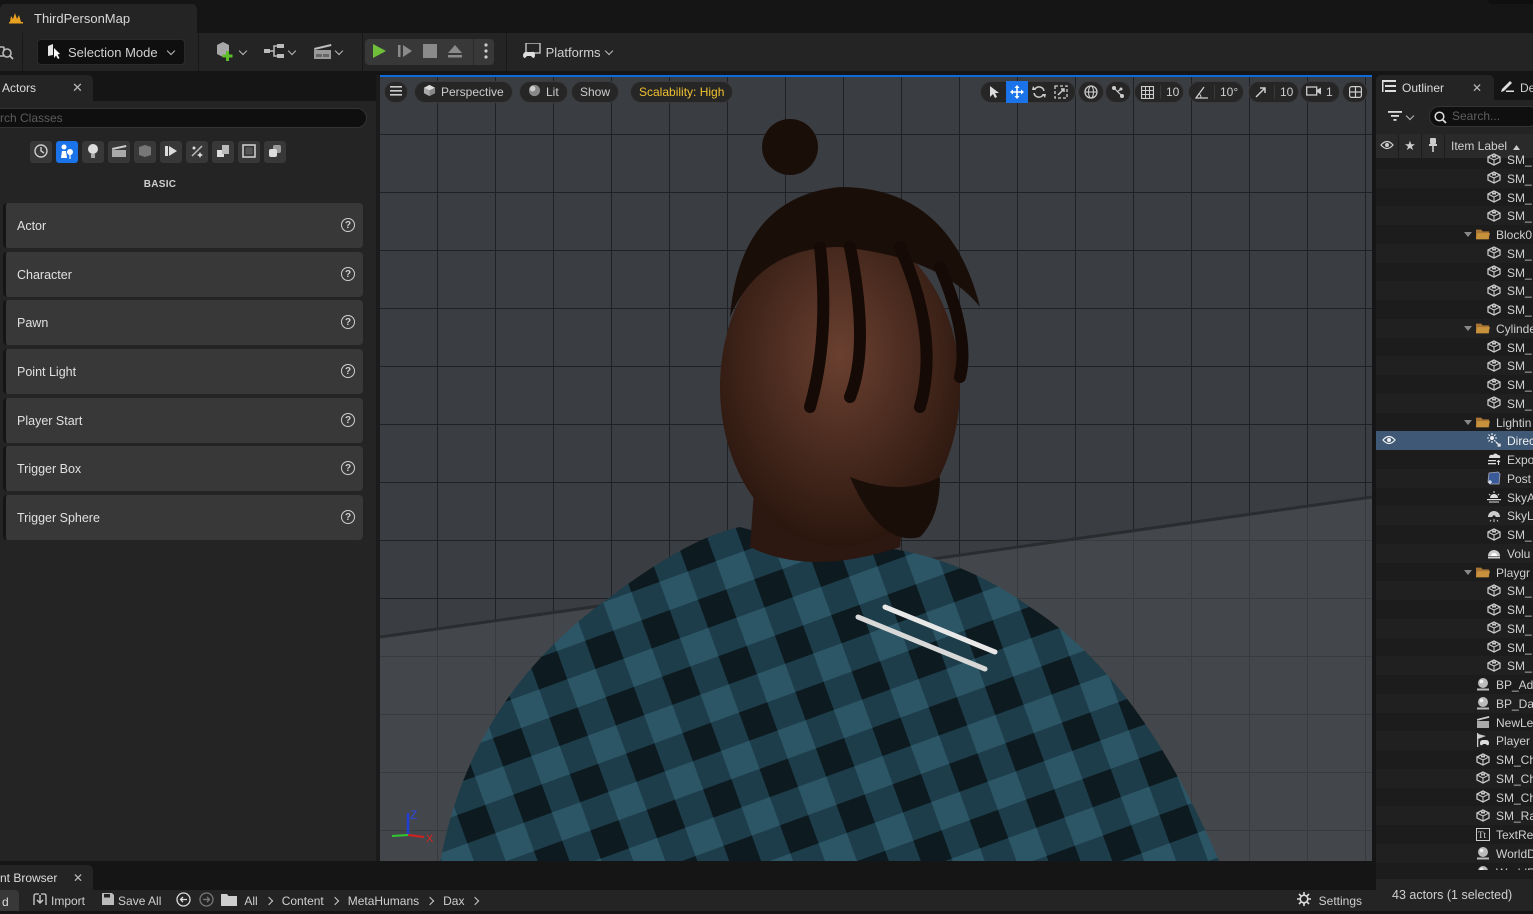 This screenshot has height=914, width=1533. Describe the element at coordinates (1454, 328) in the screenshot. I see `outliner-folder-row: Cylinde` at that location.